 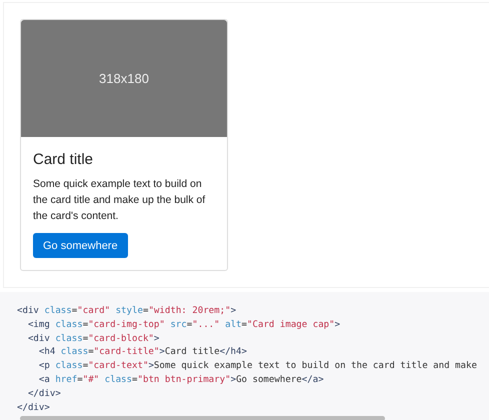 I want to click on card-title: Card title, so click(x=63, y=159).